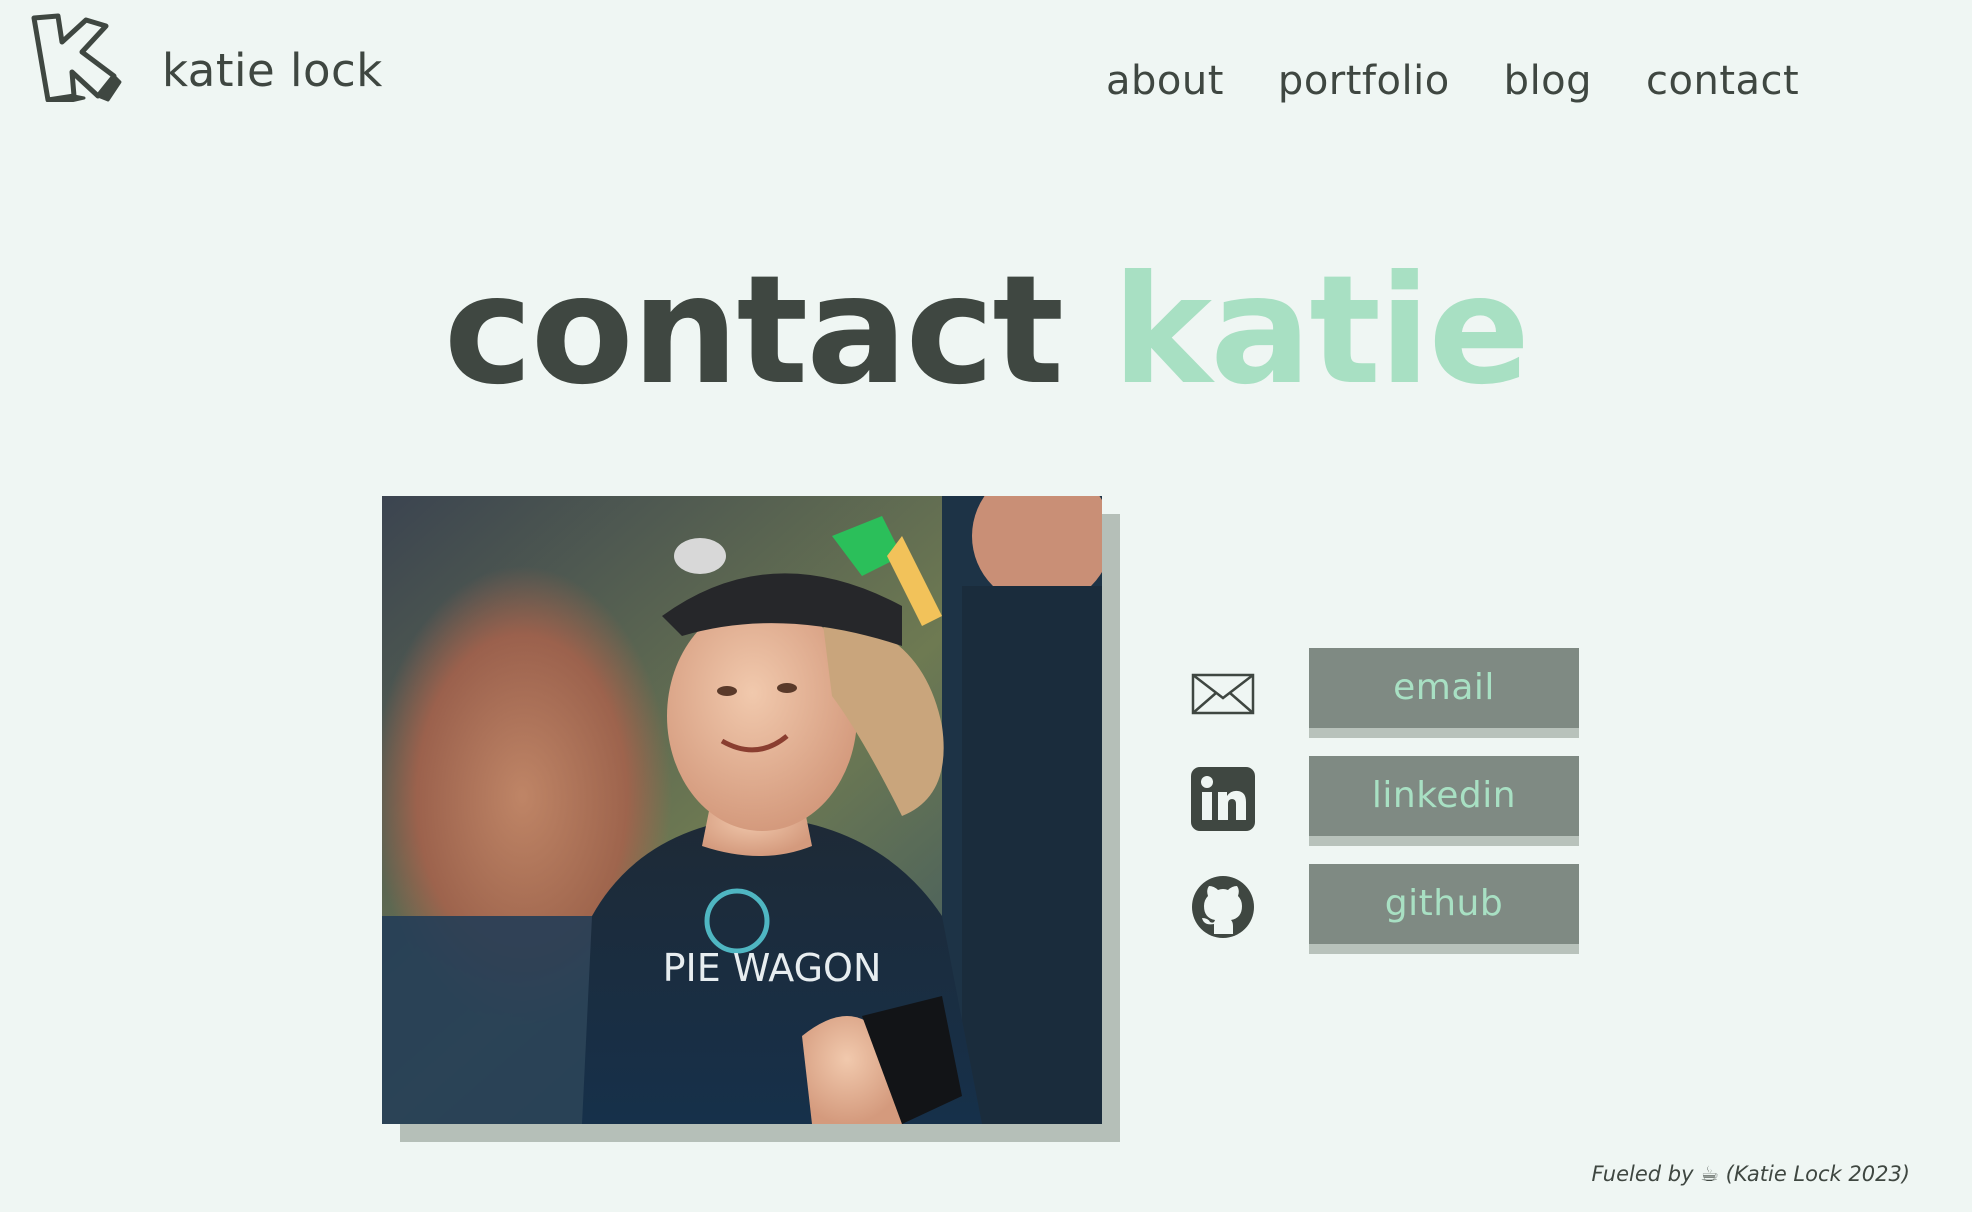 This screenshot has height=1212, width=1972. Describe the element at coordinates (1444, 796) in the screenshot. I see `linkedin-button: linkedin` at that location.